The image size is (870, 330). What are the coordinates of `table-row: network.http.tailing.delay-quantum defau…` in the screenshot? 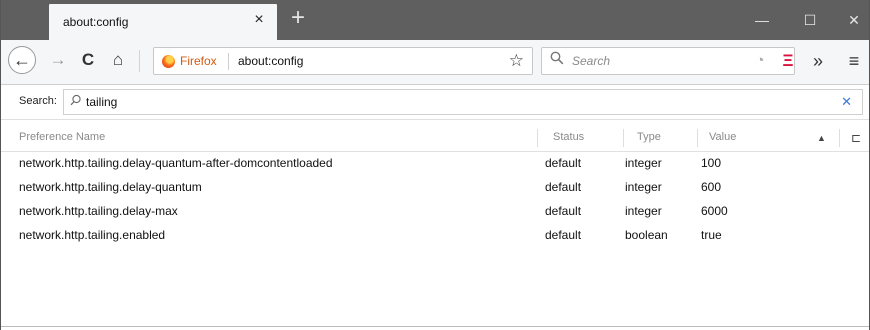 It's located at (435, 188).